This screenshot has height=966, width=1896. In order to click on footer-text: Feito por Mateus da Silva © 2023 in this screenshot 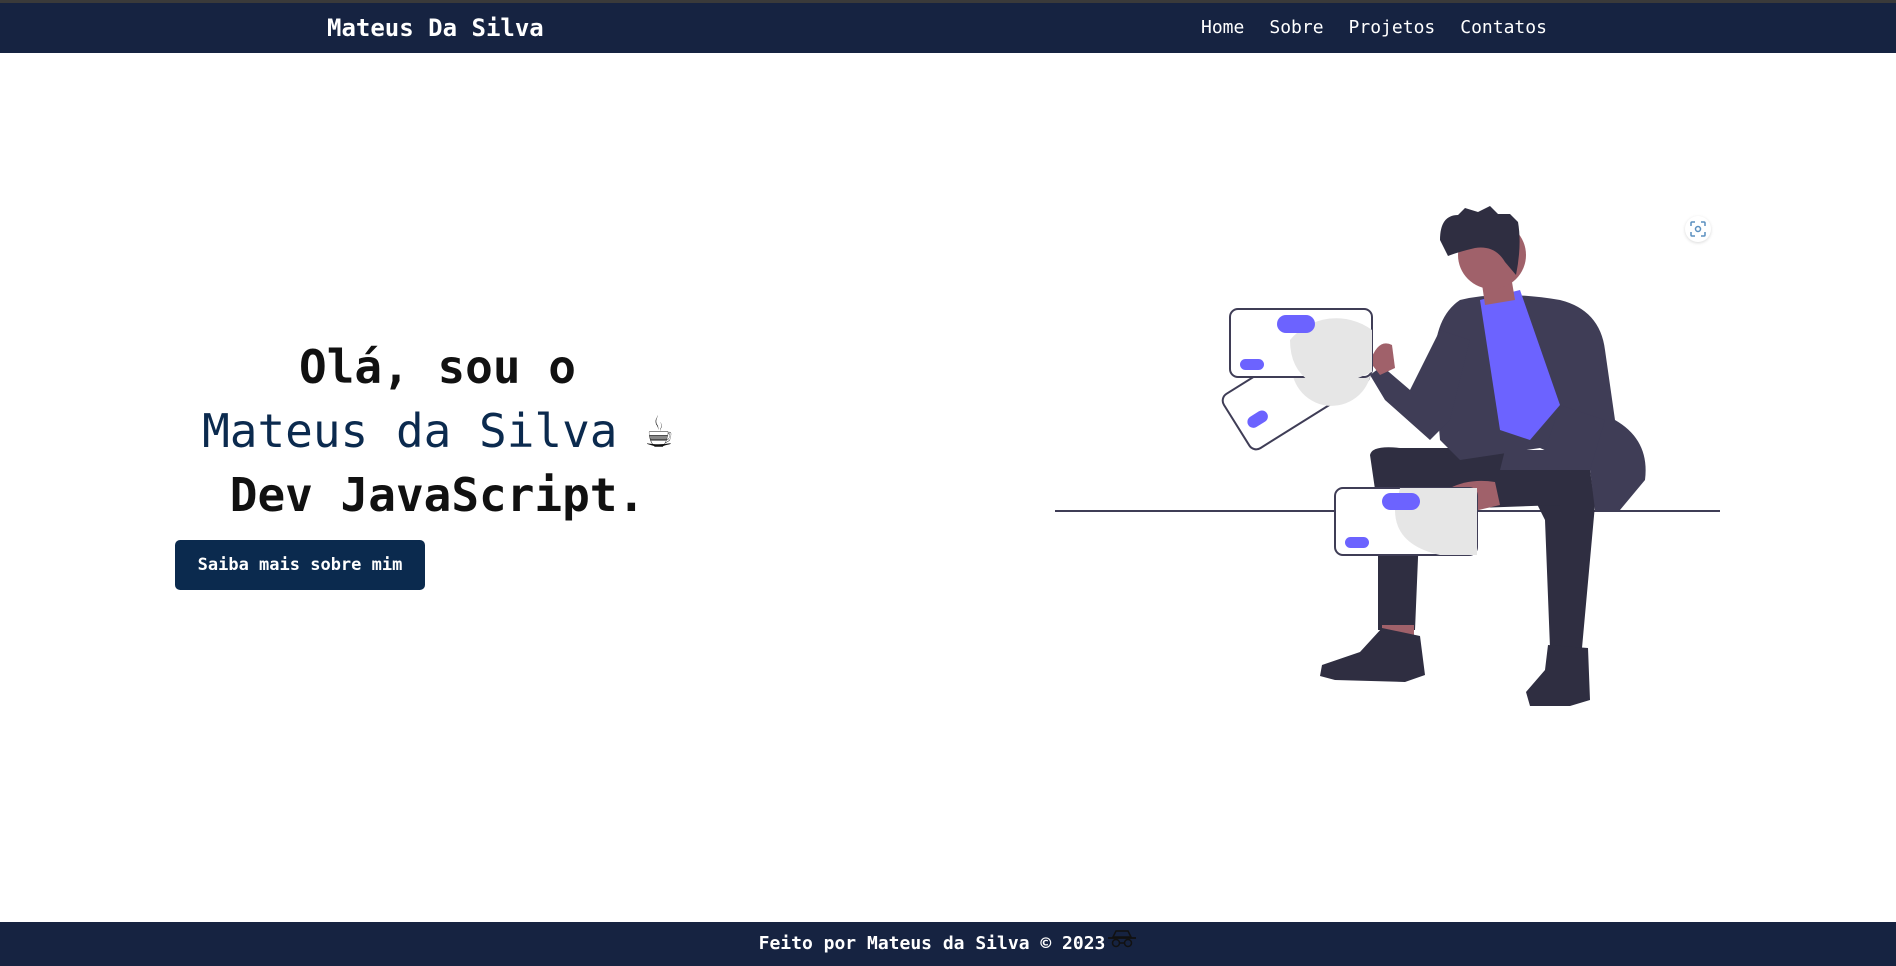, I will do `click(932, 943)`.